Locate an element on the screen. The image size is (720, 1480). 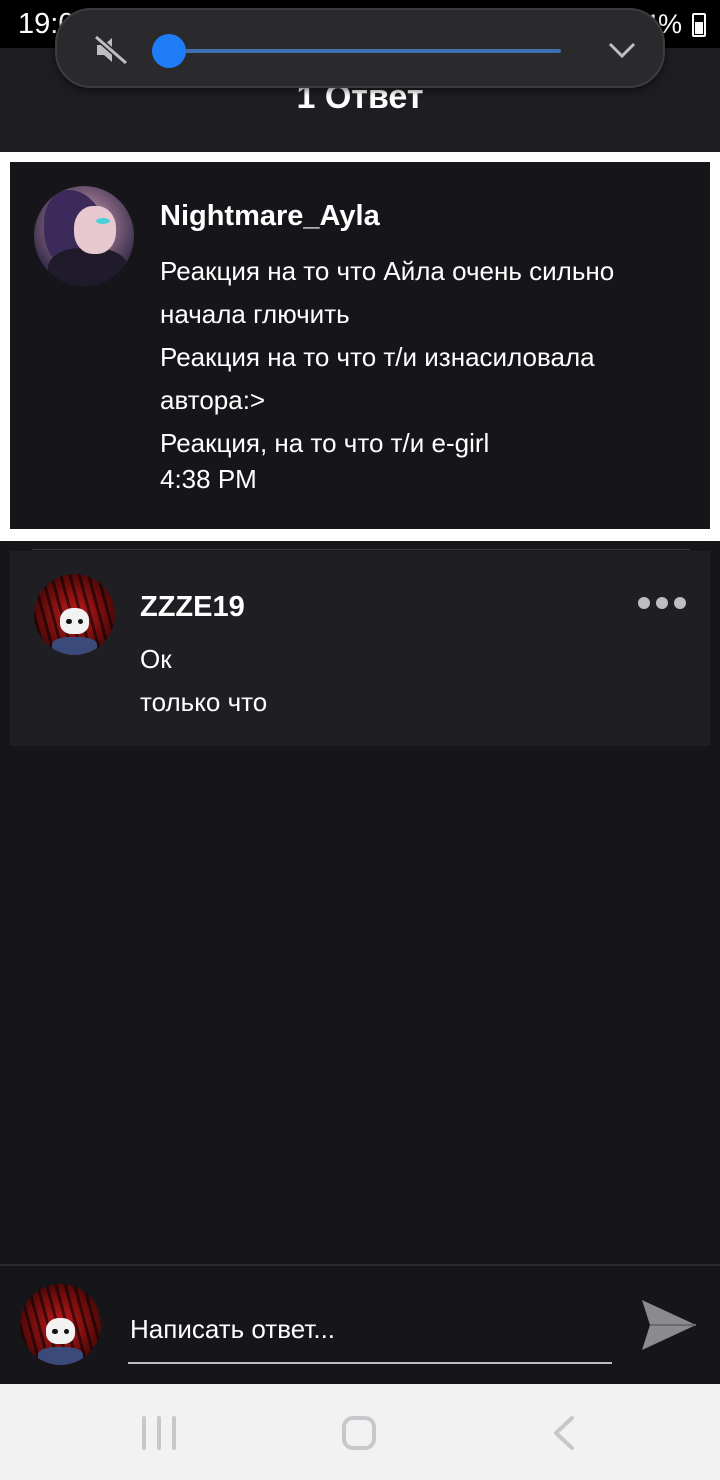
speaker-muted-icon is located at coordinates (111, 50).